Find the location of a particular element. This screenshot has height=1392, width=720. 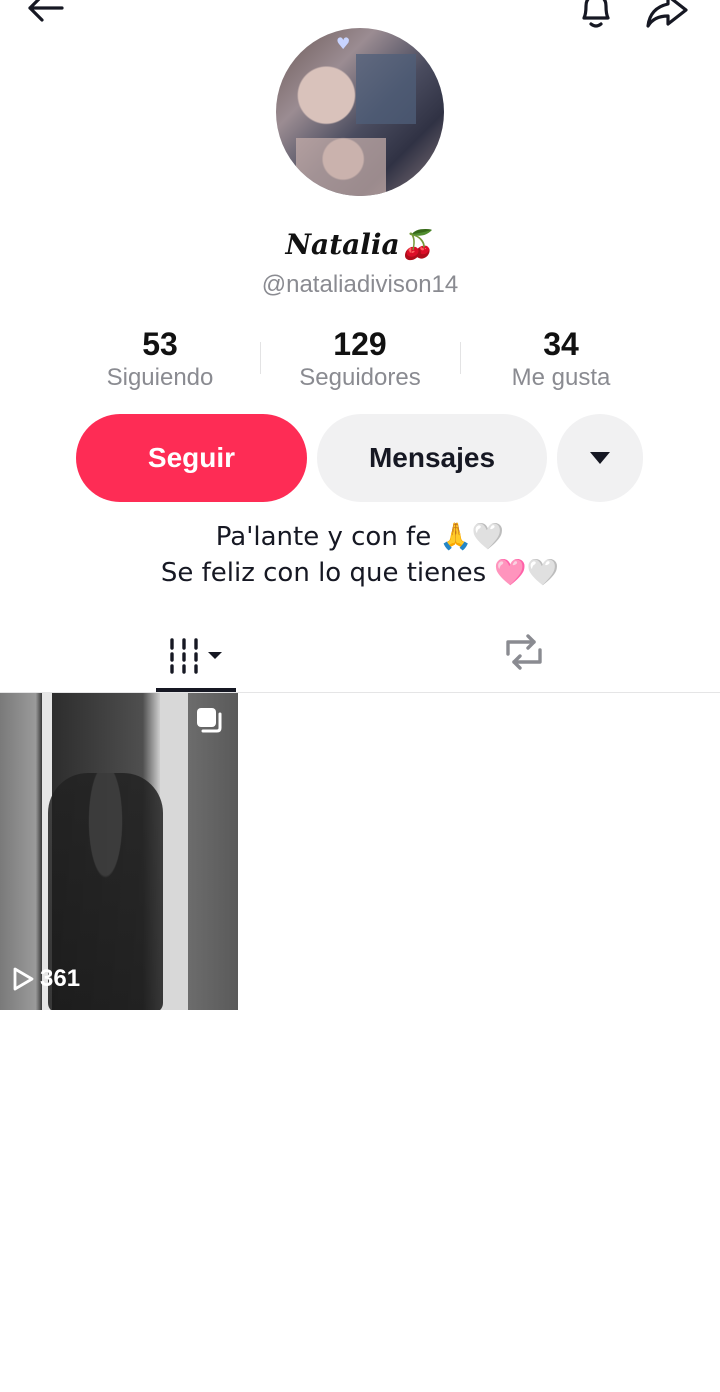

play-count-value: 361 is located at coordinates (60, 978).